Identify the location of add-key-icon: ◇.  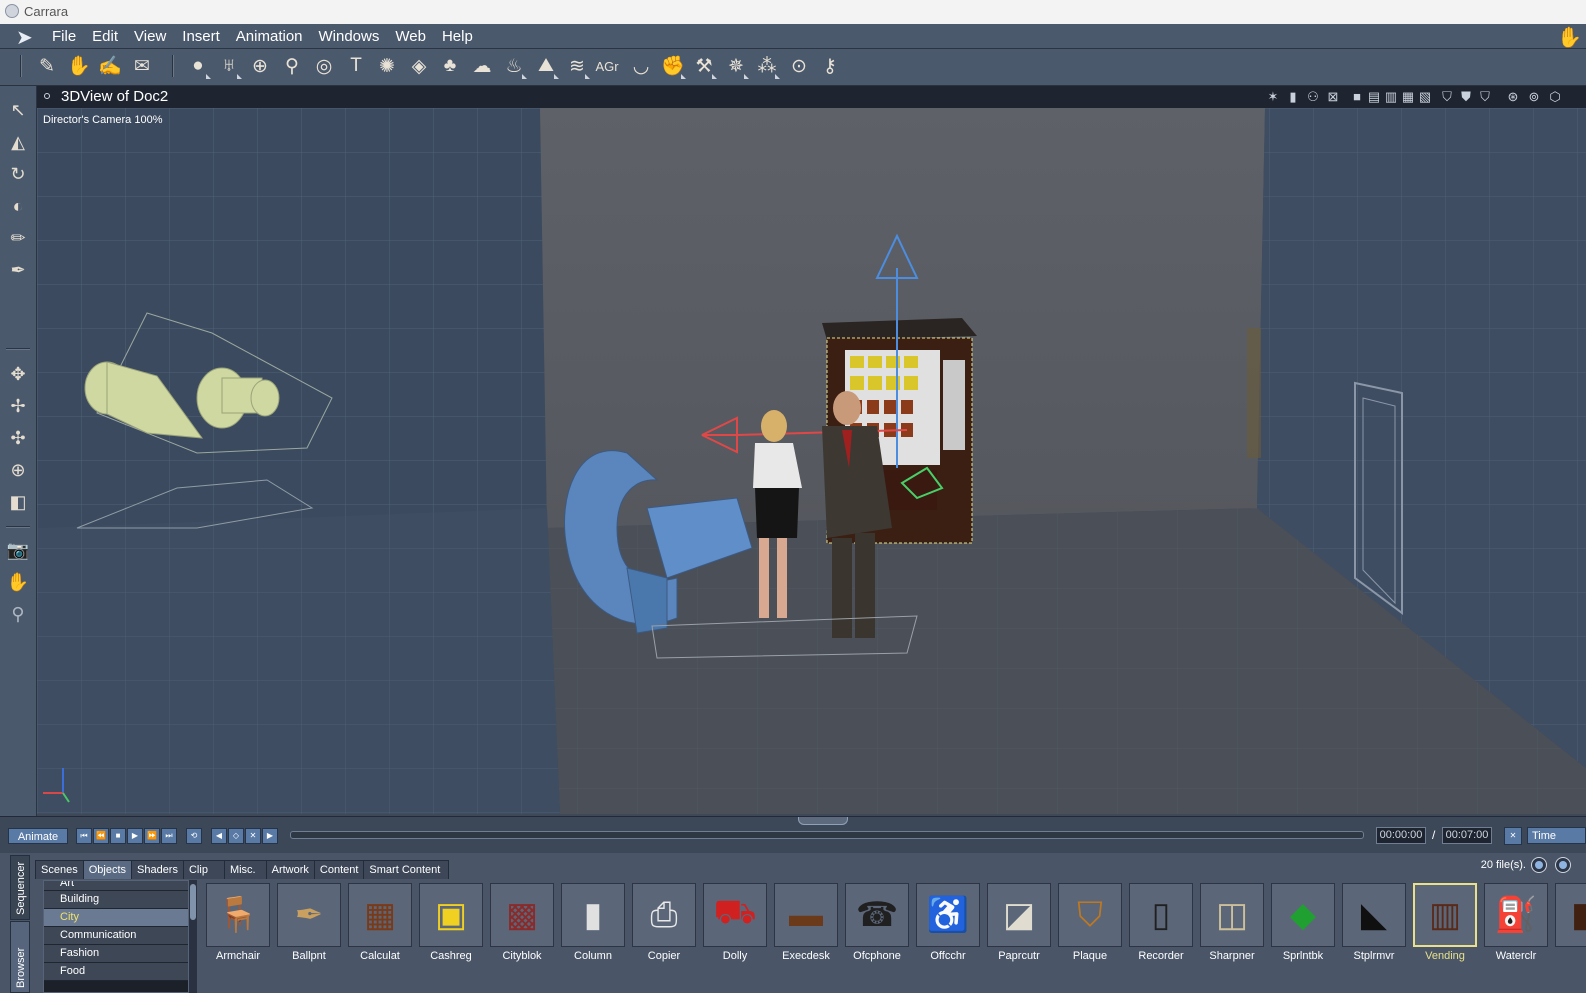
(236, 836).